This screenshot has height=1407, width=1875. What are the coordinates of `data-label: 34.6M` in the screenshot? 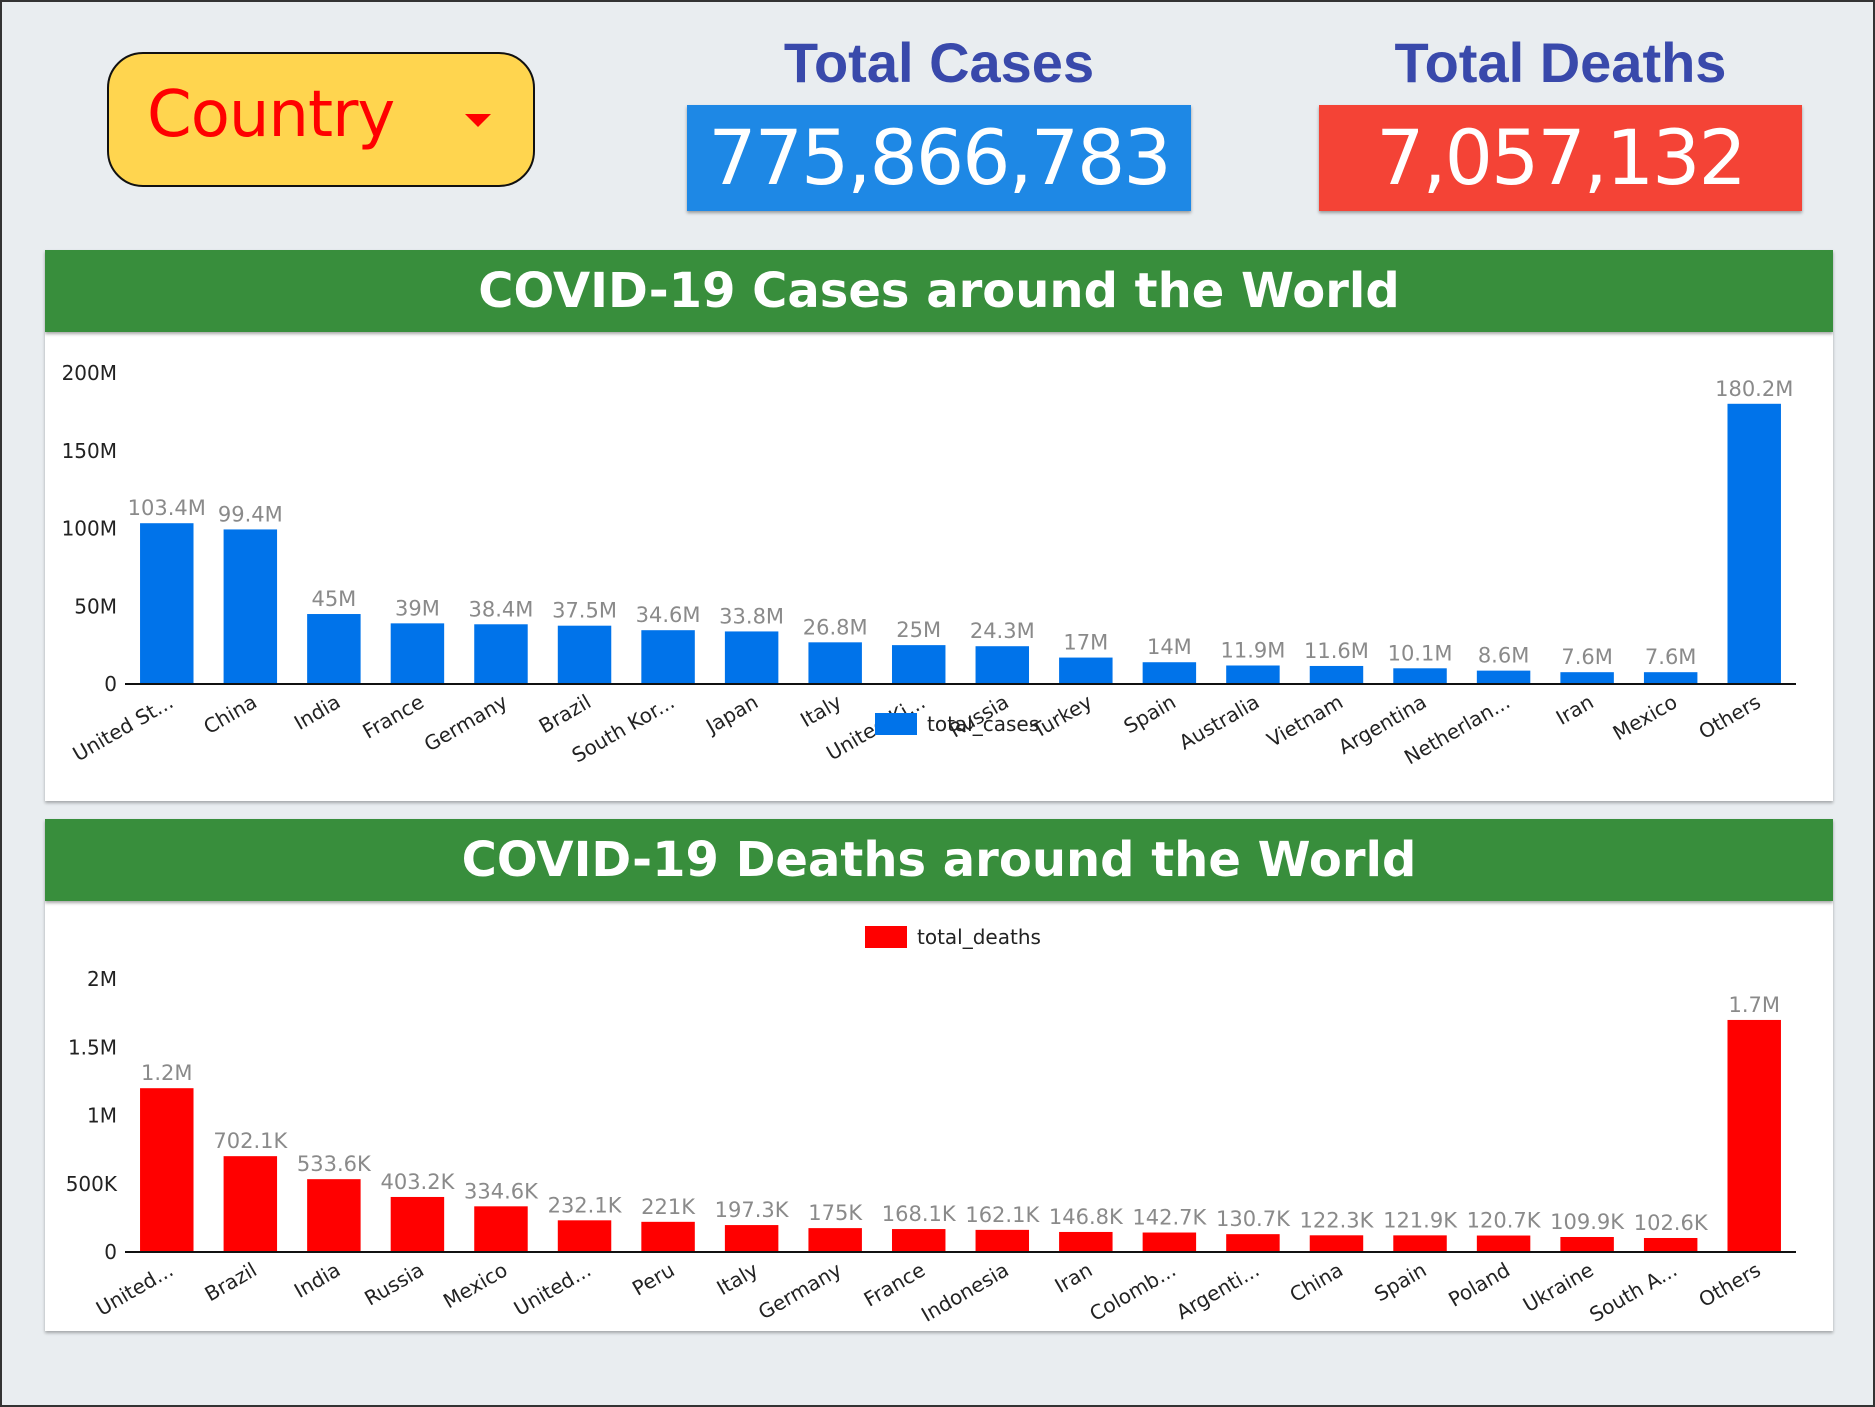 It's located at (668, 615).